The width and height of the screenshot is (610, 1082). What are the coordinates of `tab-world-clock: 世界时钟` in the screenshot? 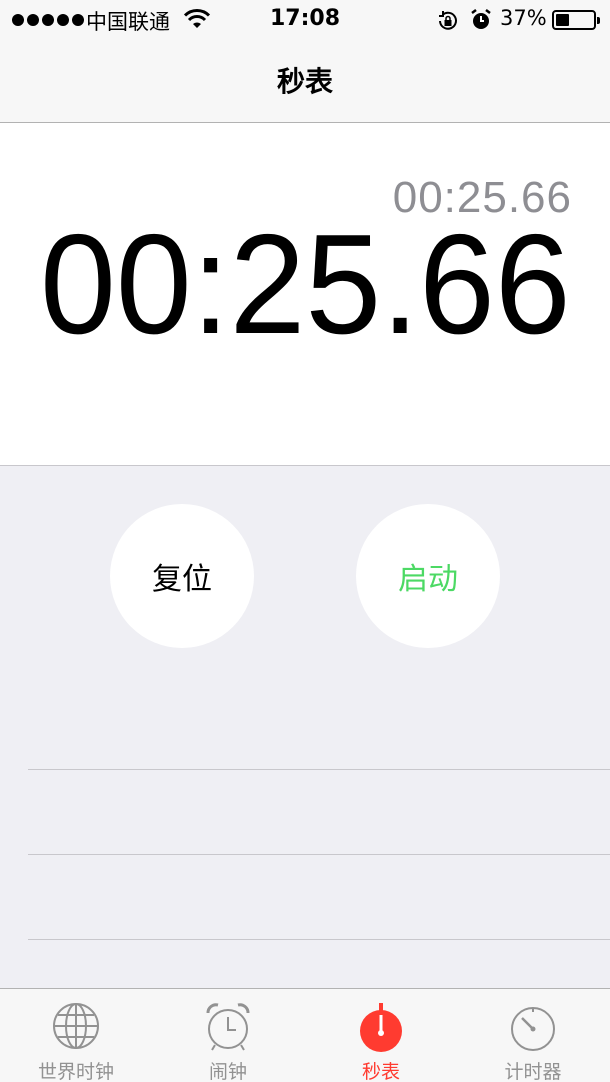 It's located at (76, 1035).